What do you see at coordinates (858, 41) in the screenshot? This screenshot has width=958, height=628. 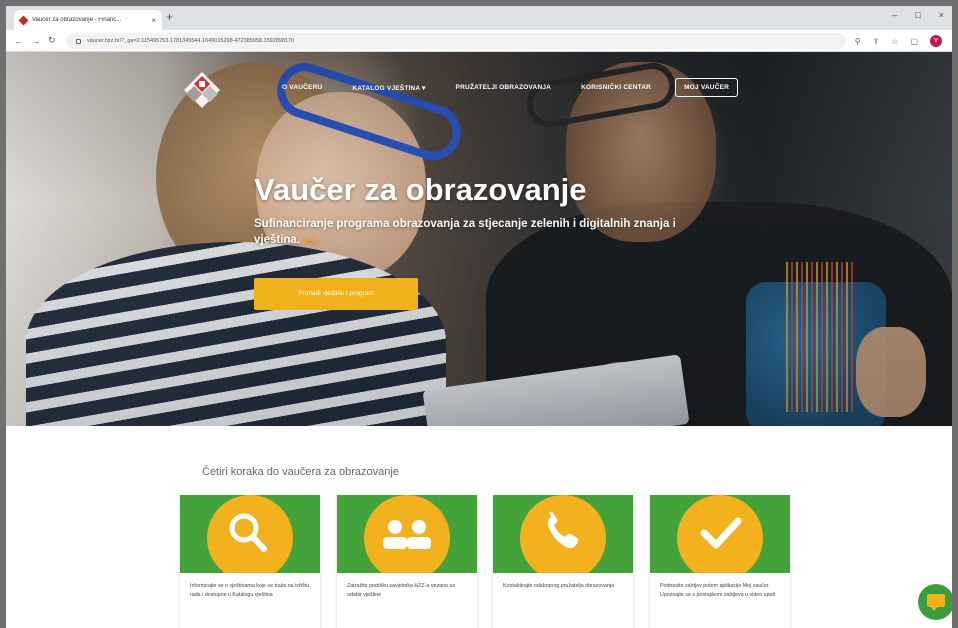 I see `zoom-icon: ⚲` at bounding box center [858, 41].